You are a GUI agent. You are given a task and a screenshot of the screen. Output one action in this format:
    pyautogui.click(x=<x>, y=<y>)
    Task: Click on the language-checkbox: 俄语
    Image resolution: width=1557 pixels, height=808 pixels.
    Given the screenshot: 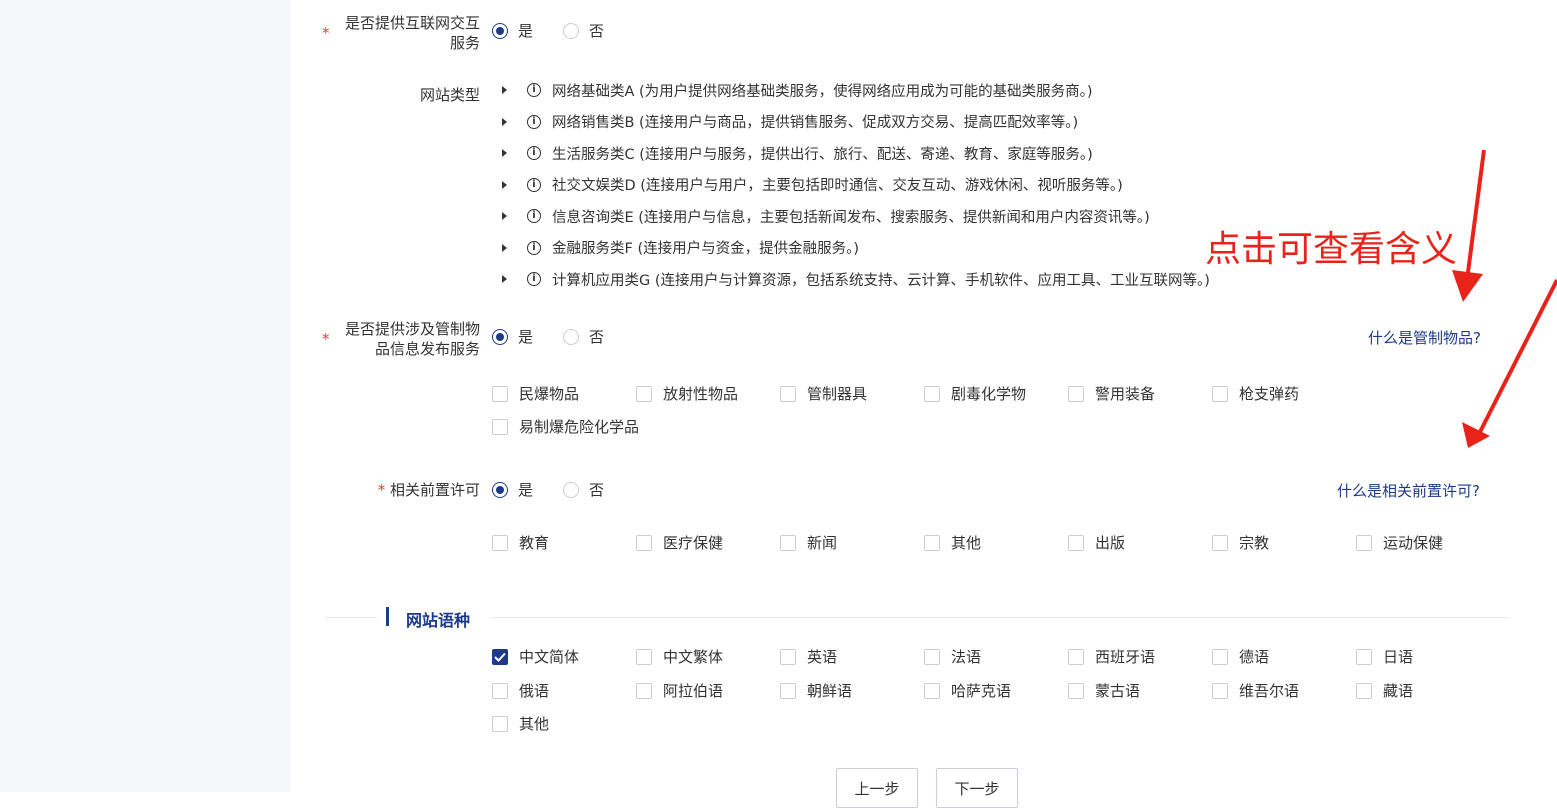 What is the action you would take?
    pyautogui.click(x=520, y=691)
    